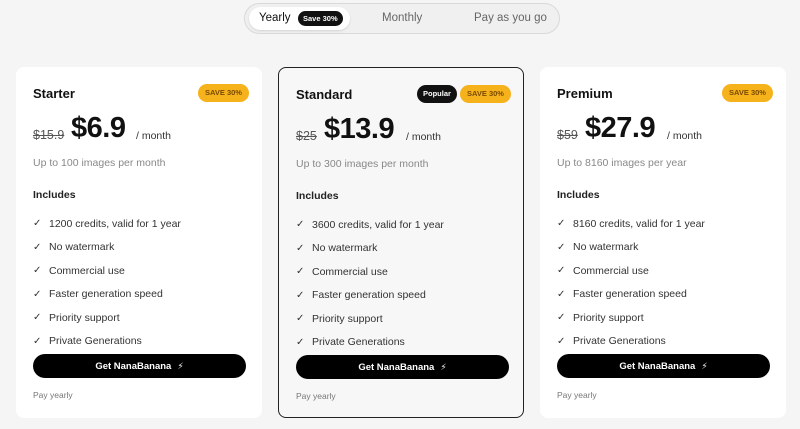 Image resolution: width=800 pixels, height=429 pixels. I want to click on popular-badge: Popular, so click(437, 94).